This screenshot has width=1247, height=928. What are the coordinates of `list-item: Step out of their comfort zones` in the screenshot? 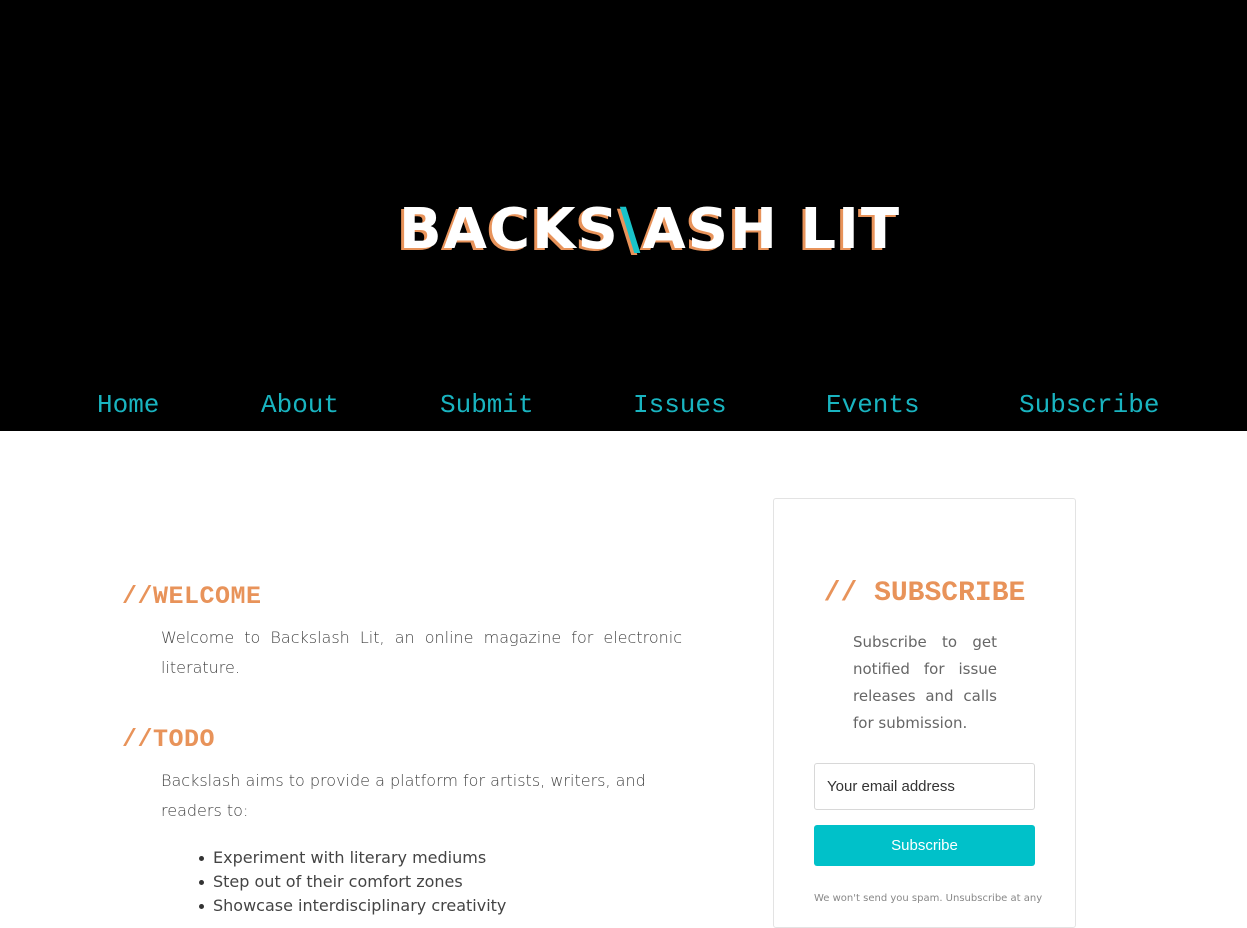 It's located at (352, 882).